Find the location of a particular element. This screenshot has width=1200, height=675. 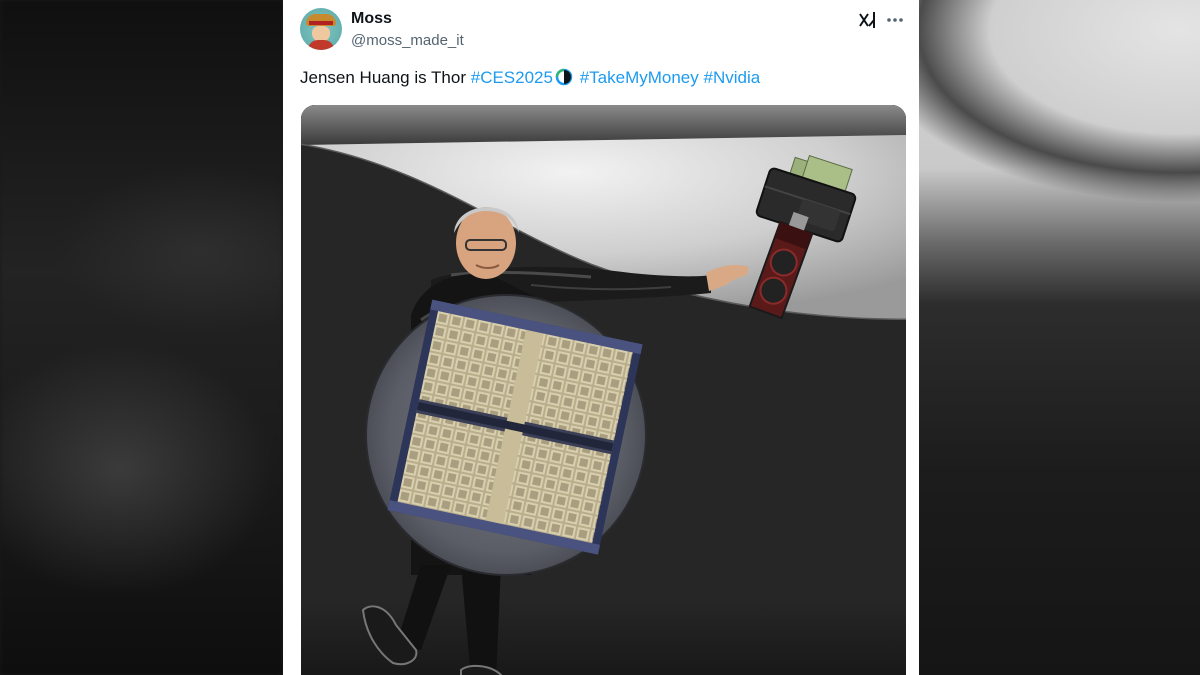

hashtag-nvidia: #Nvidia is located at coordinates (732, 77).